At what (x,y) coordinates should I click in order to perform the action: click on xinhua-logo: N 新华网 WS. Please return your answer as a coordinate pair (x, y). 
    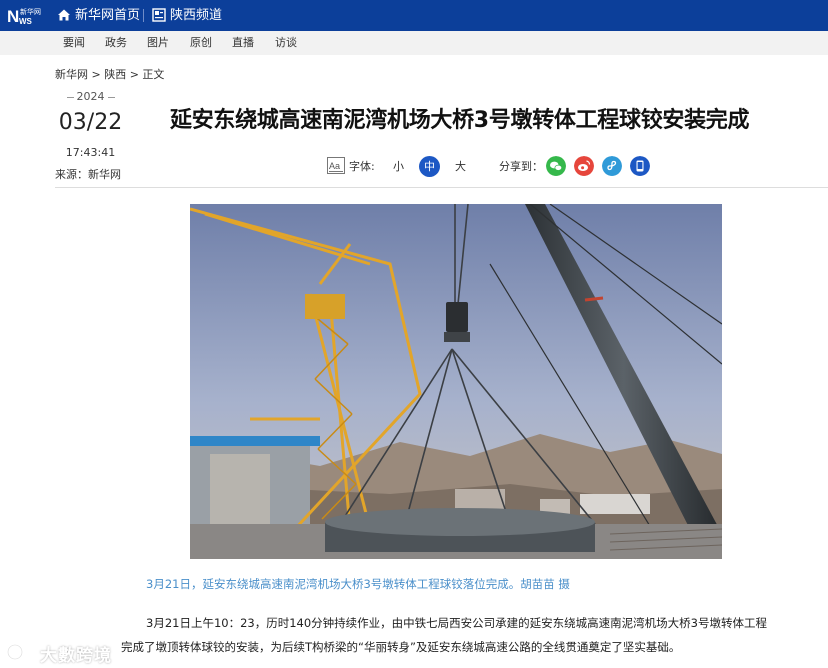
    Looking at the image, I should click on (25, 15).